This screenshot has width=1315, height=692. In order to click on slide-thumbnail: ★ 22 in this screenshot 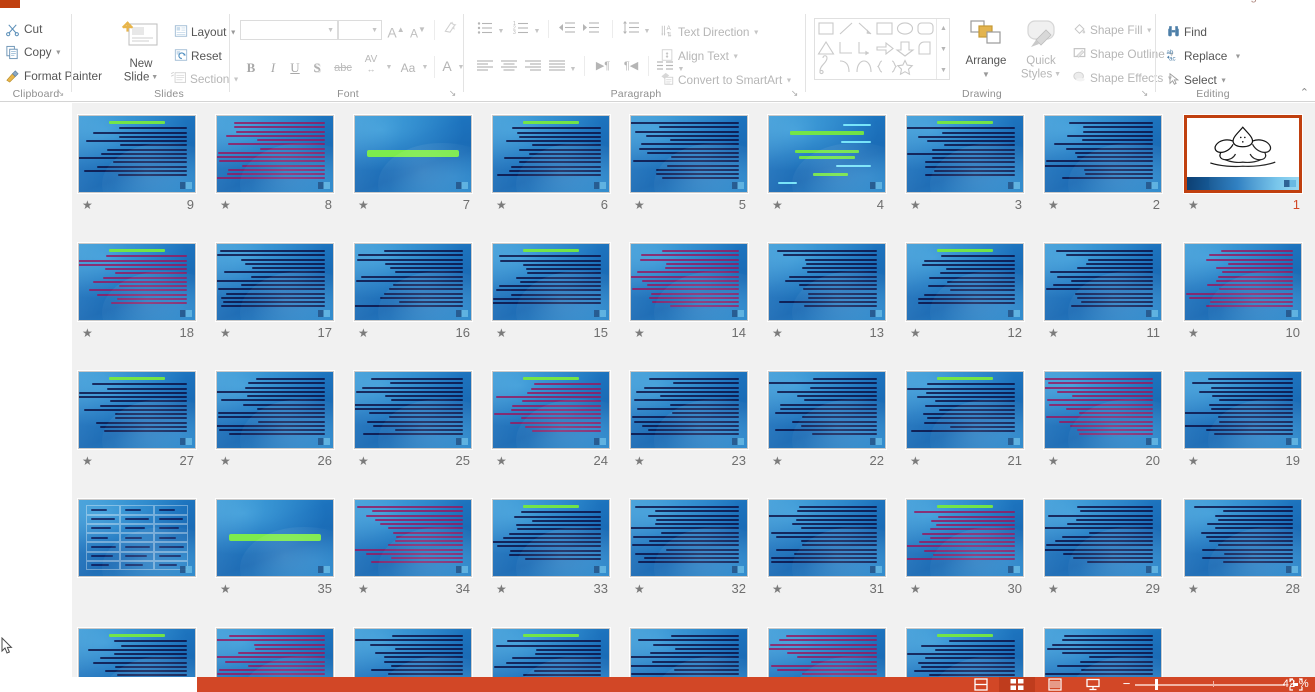, I will do `click(827, 420)`.